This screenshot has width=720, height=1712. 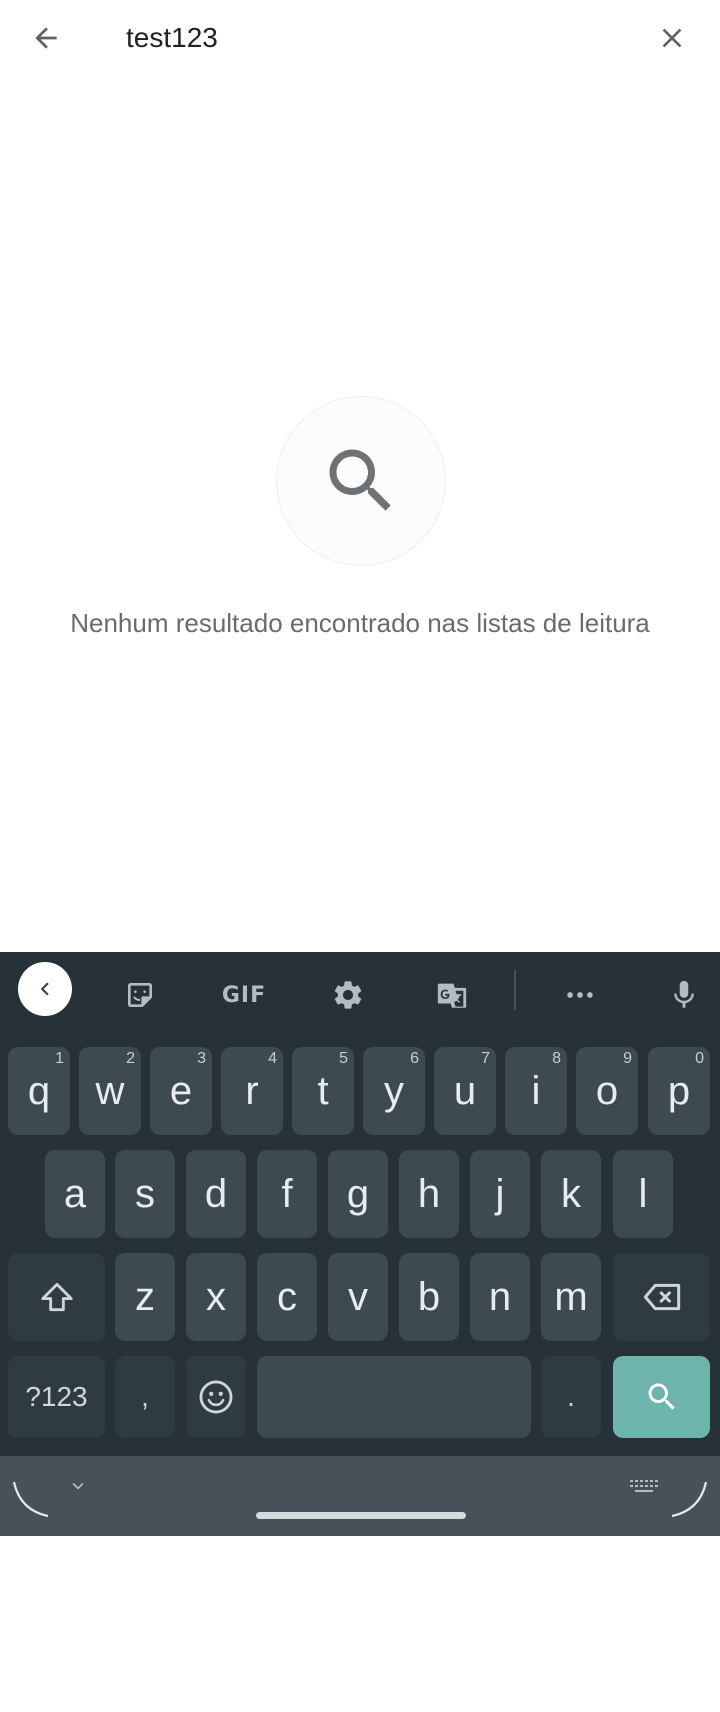 What do you see at coordinates (571, 1397) in the screenshot?
I see `period-key: .` at bounding box center [571, 1397].